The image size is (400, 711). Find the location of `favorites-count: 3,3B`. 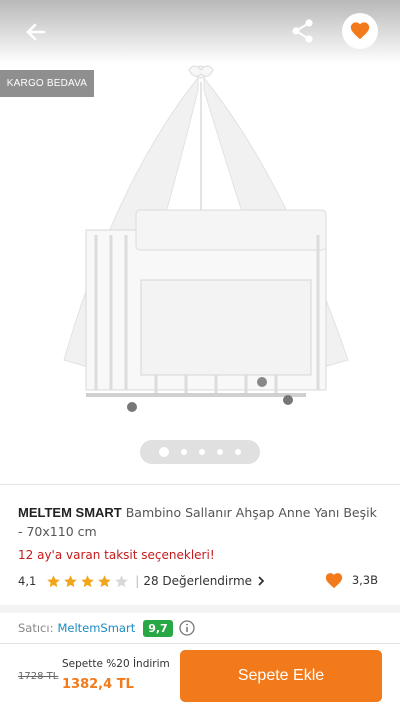

favorites-count: 3,3B is located at coordinates (351, 580).